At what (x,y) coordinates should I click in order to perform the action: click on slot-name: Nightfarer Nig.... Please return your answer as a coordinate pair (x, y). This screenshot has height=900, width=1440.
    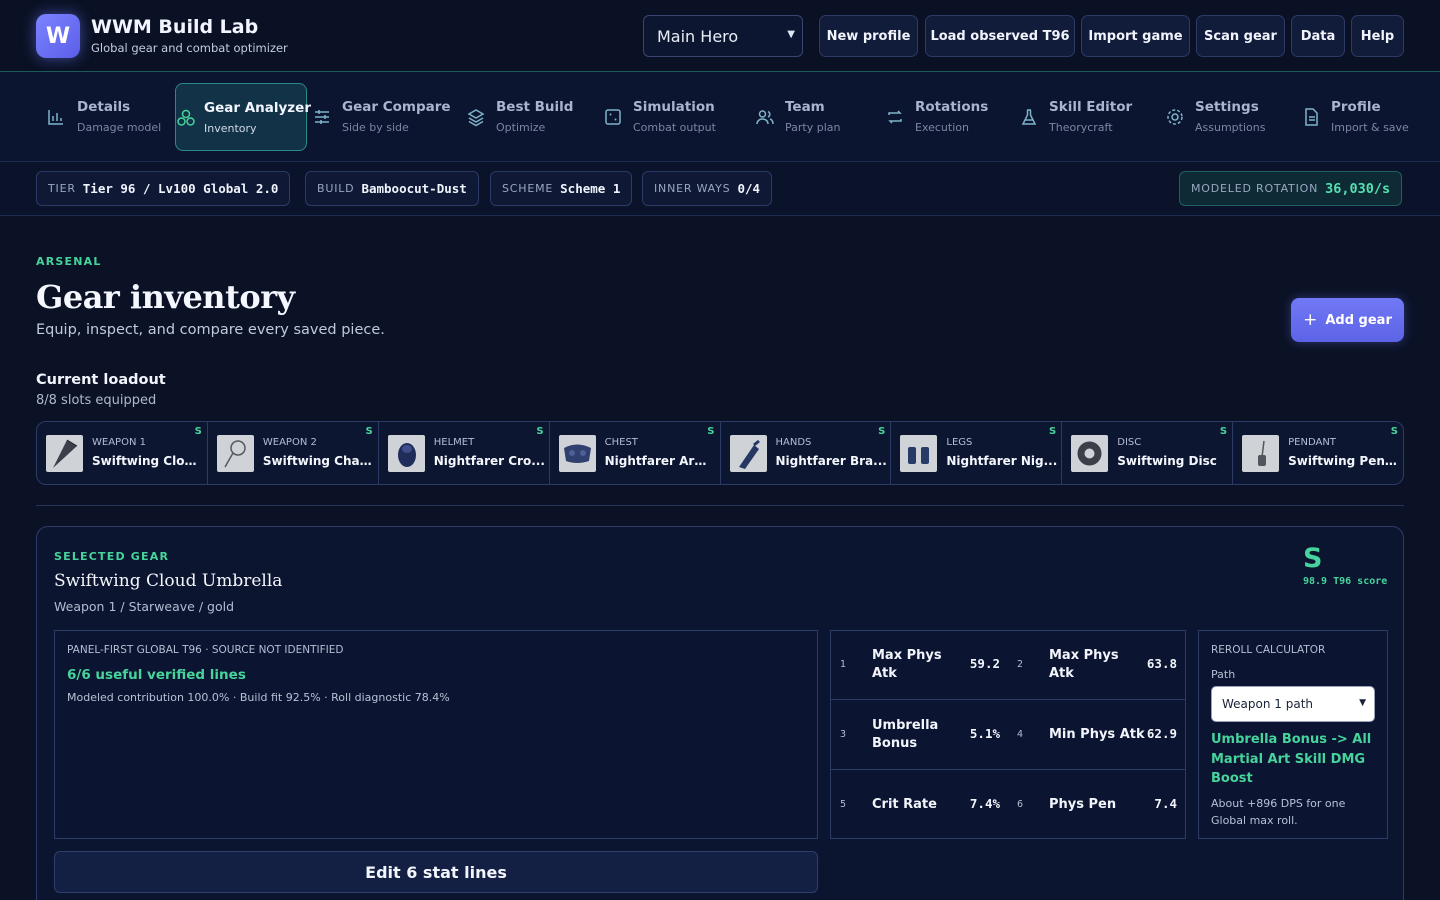
    Looking at the image, I should click on (1002, 461).